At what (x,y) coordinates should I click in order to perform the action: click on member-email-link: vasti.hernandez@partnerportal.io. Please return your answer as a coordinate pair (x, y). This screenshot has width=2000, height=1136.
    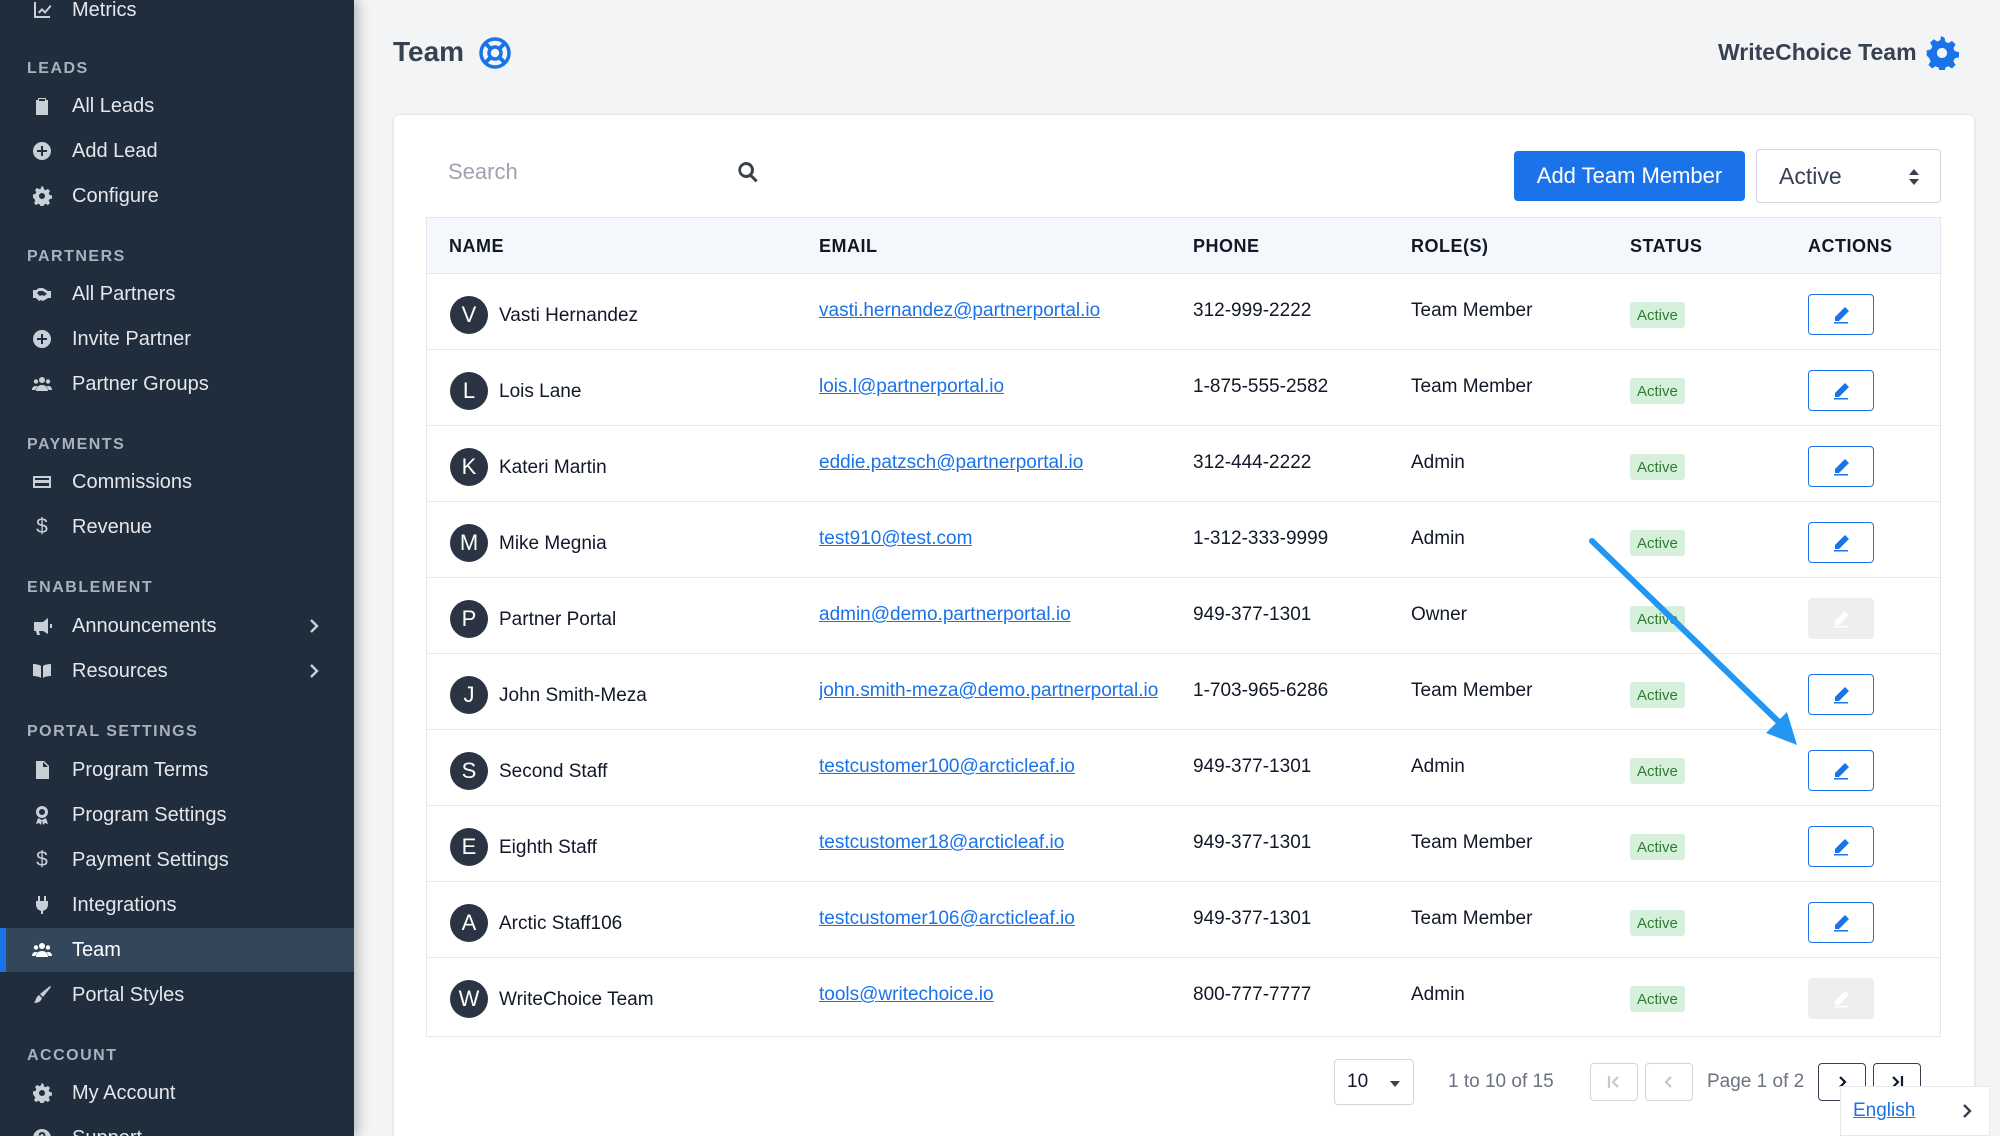
    Looking at the image, I should click on (959, 311).